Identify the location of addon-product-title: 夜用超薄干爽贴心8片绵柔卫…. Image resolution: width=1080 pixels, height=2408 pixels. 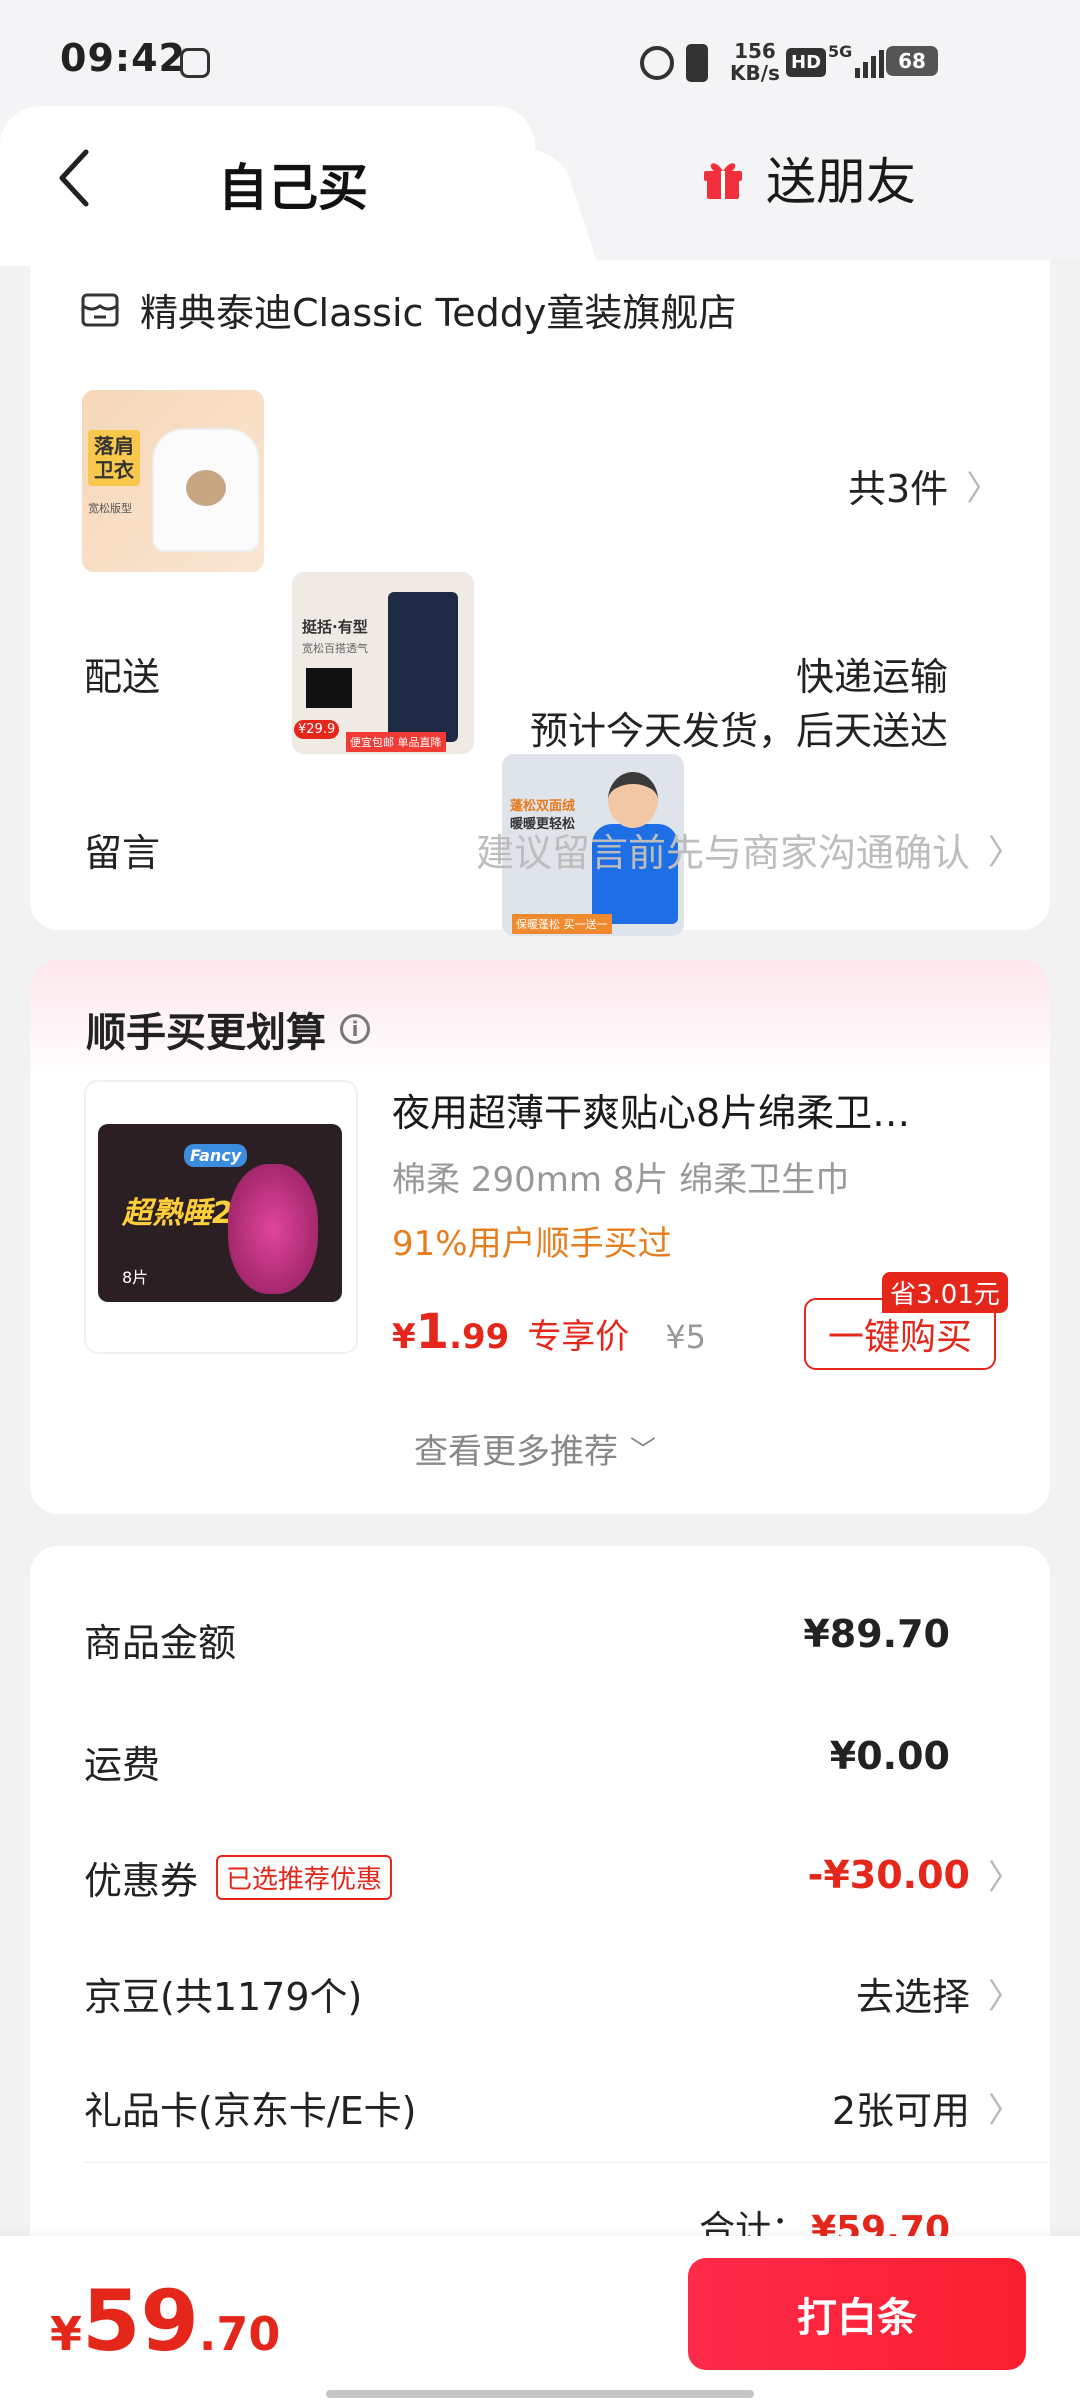
(651, 1109).